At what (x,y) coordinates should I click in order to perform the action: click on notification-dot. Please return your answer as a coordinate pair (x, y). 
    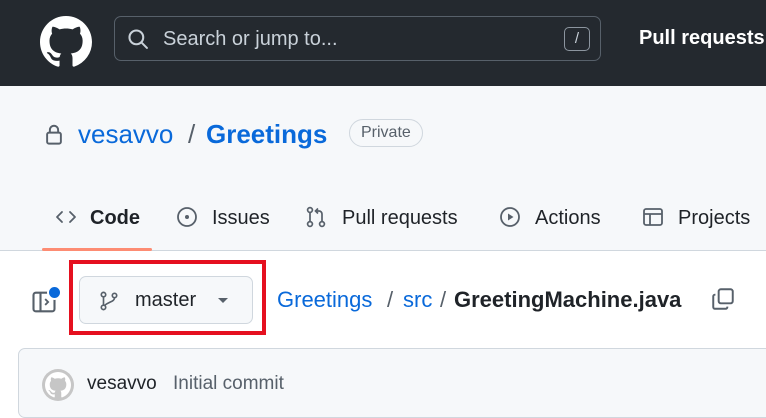
    Looking at the image, I should click on (54, 292).